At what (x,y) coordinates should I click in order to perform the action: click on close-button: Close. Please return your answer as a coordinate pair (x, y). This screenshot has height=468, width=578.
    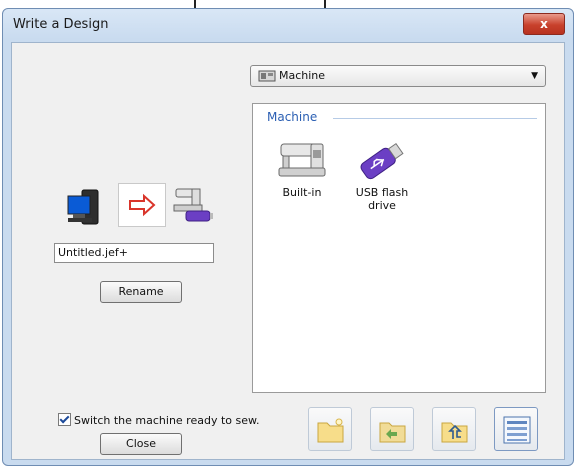
    Looking at the image, I should click on (141, 444).